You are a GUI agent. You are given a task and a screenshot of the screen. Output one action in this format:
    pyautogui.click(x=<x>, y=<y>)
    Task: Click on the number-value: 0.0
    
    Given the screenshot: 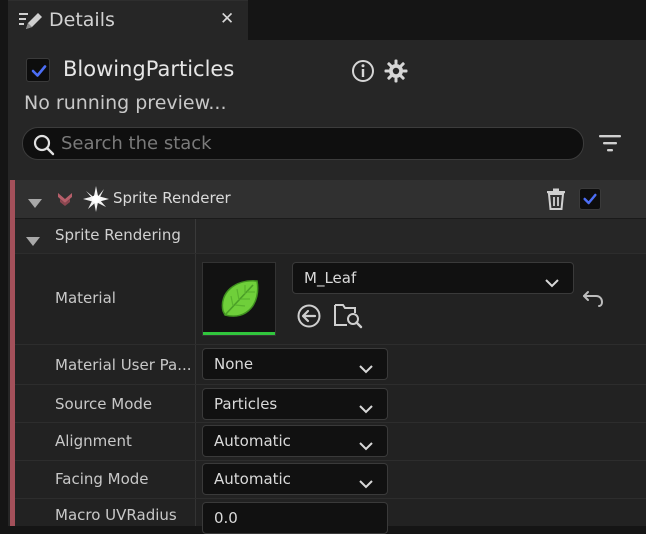 What is the action you would take?
    pyautogui.click(x=226, y=518)
    